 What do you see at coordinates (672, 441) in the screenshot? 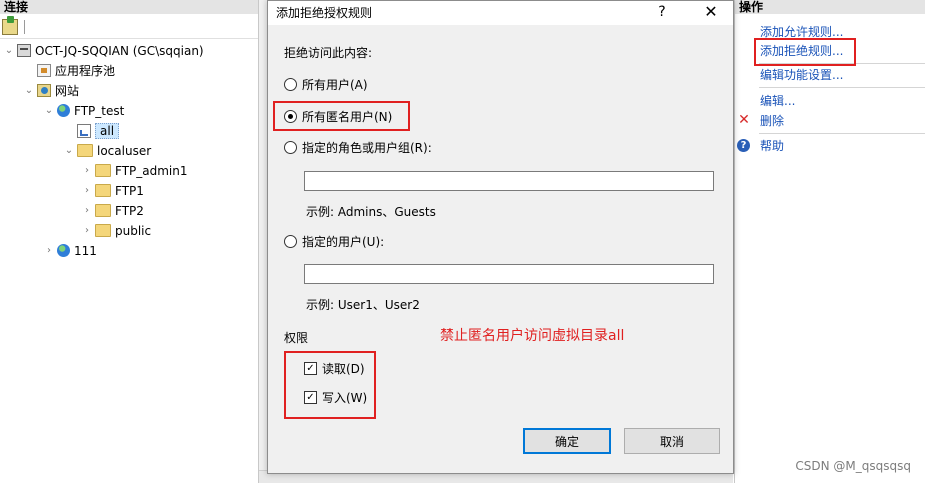
I see `cancel-button: 取消` at bounding box center [672, 441].